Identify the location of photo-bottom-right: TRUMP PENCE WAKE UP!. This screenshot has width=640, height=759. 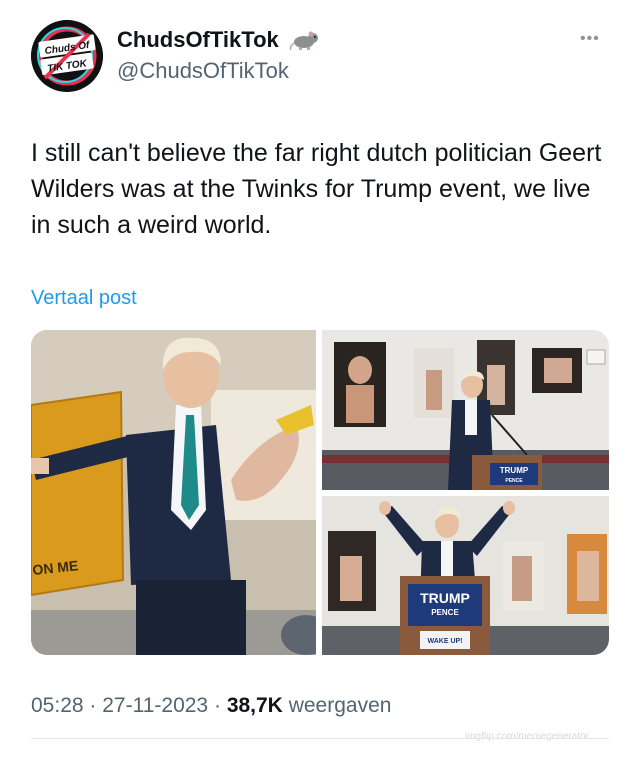
(465, 575).